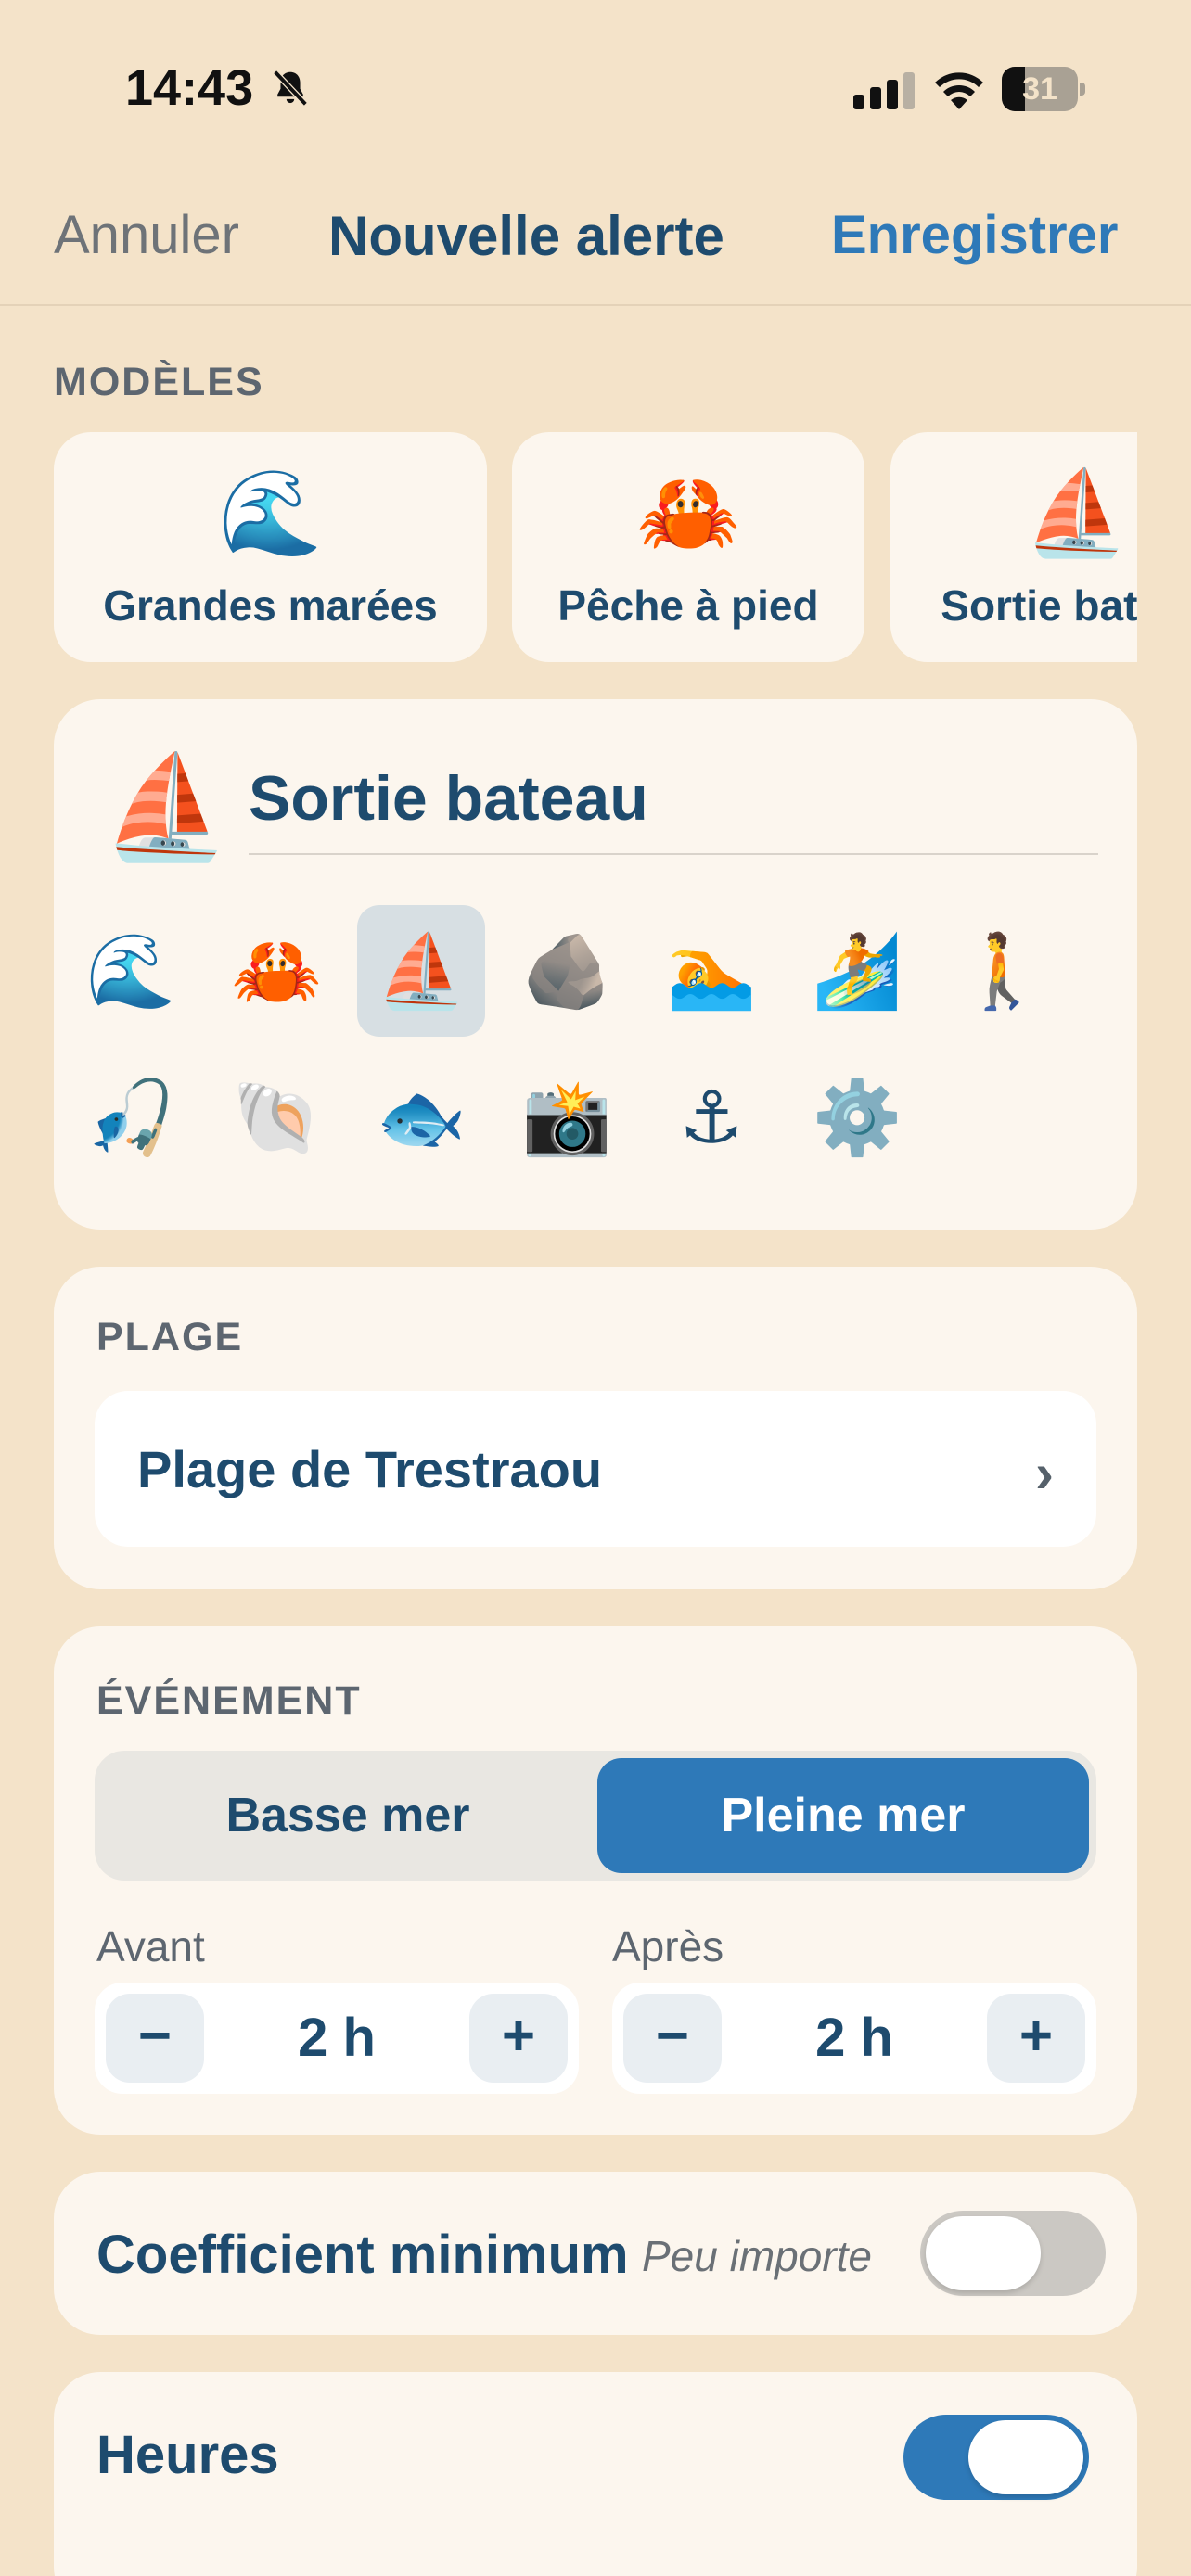  Describe the element at coordinates (159, 382) in the screenshot. I see `templates-section-label: MODÈLES` at that location.